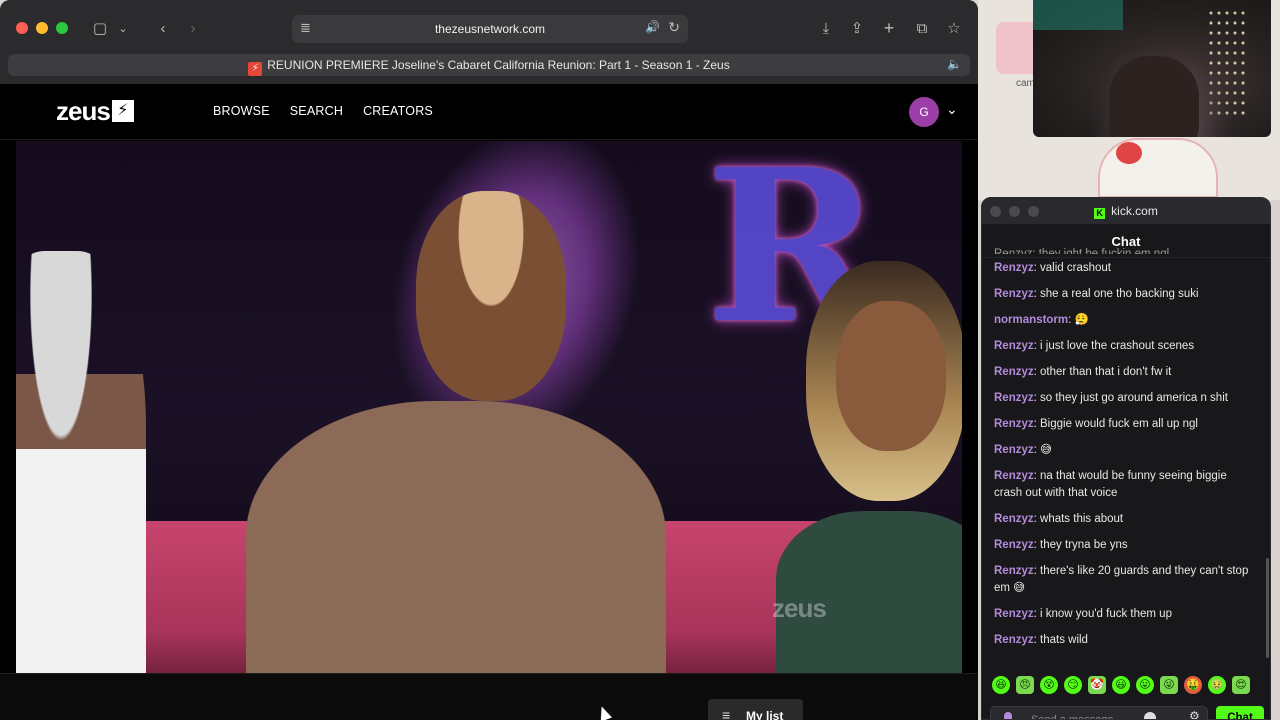 This screenshot has height=720, width=1280. I want to click on chat-message: Renzyz: i know you'd fuck them up, so click(1083, 614).